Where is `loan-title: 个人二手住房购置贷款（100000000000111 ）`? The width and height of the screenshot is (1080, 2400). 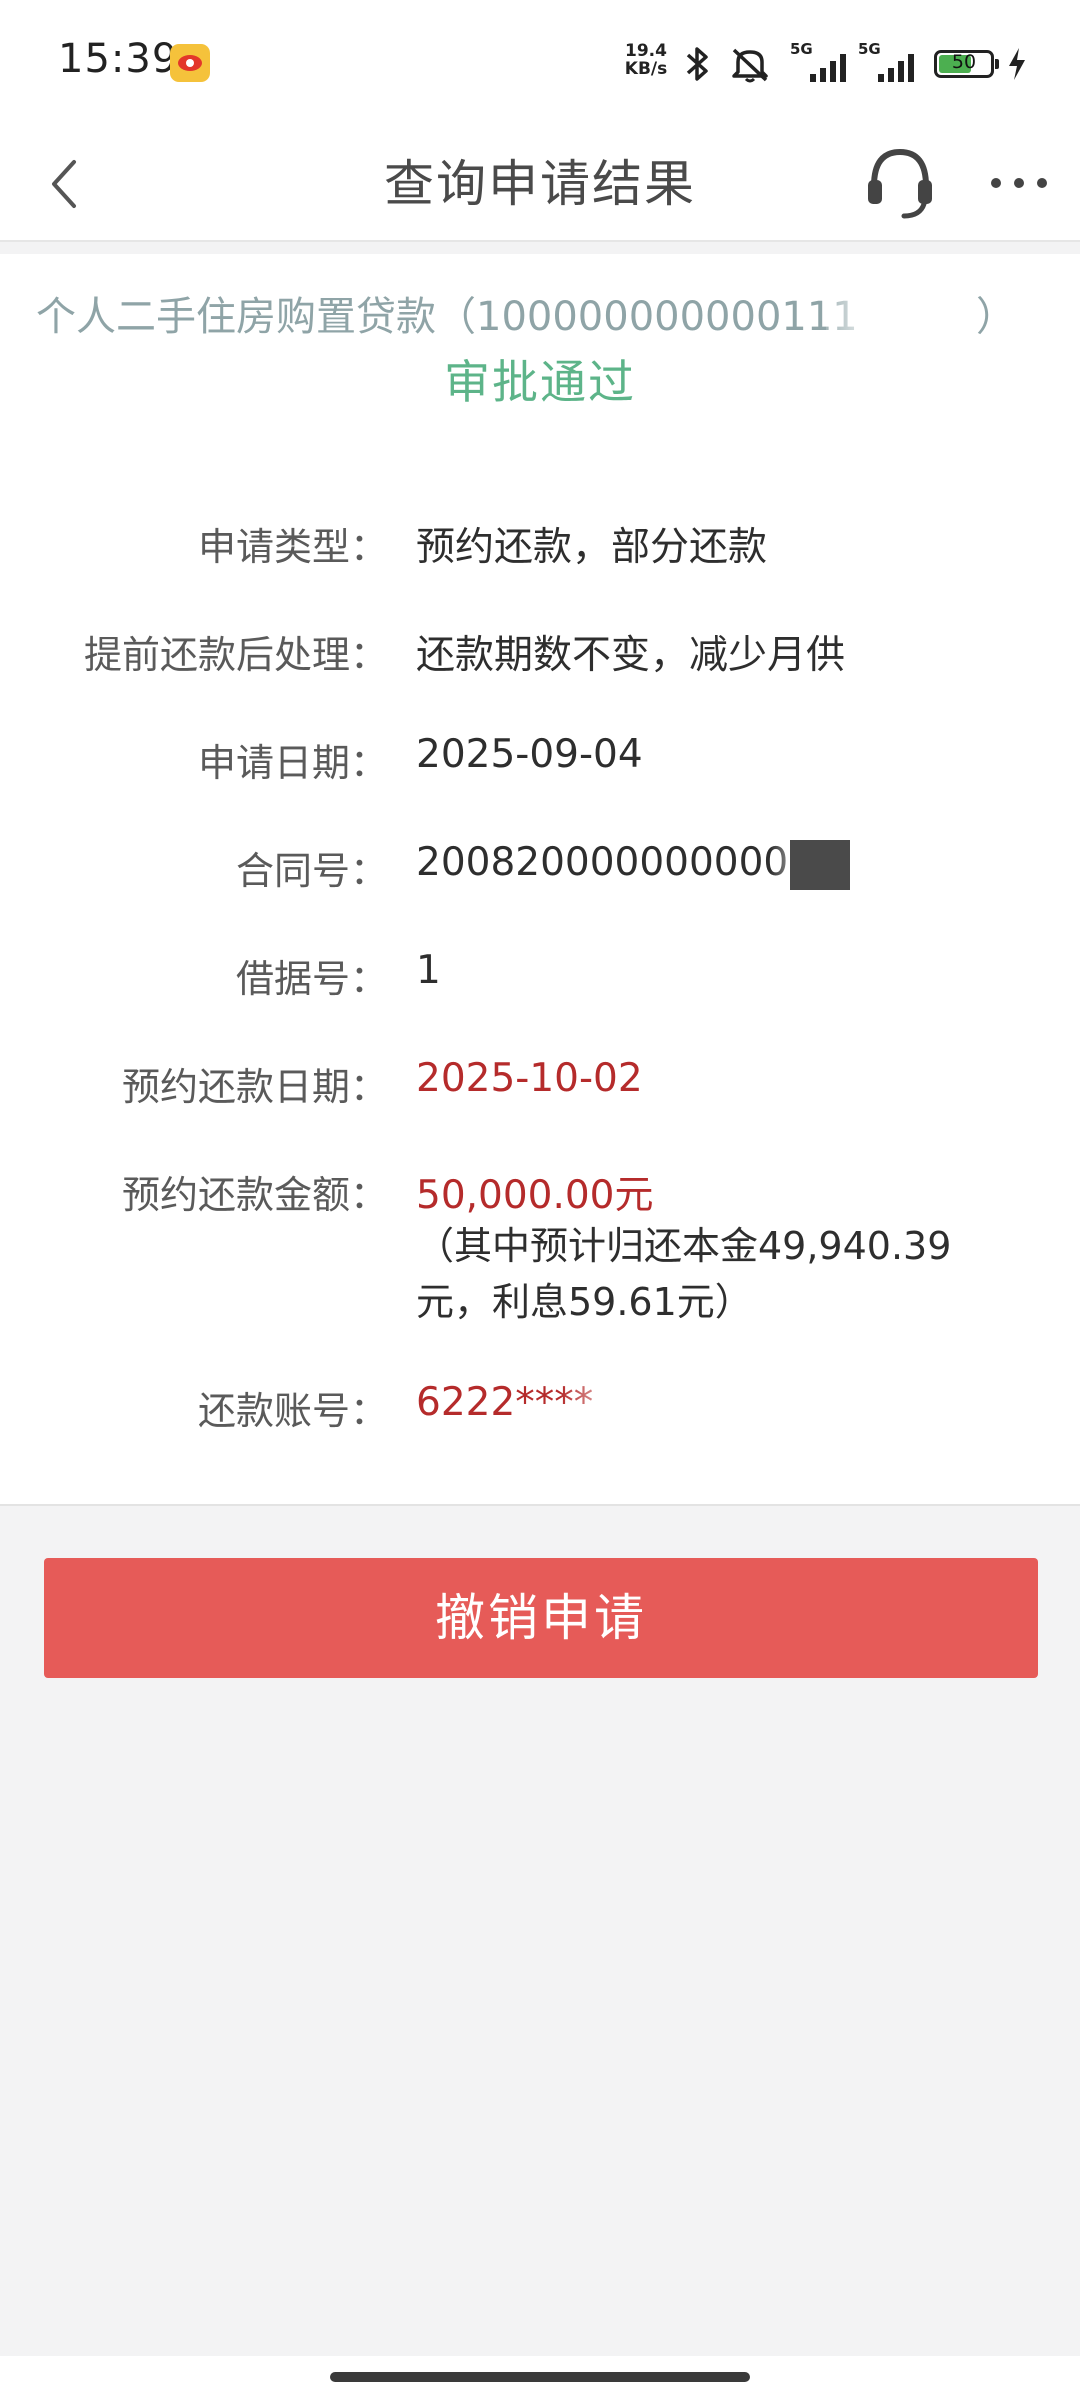
loan-title: 个人二手住房购置贷款（100000000000111 ） is located at coordinates (551, 313).